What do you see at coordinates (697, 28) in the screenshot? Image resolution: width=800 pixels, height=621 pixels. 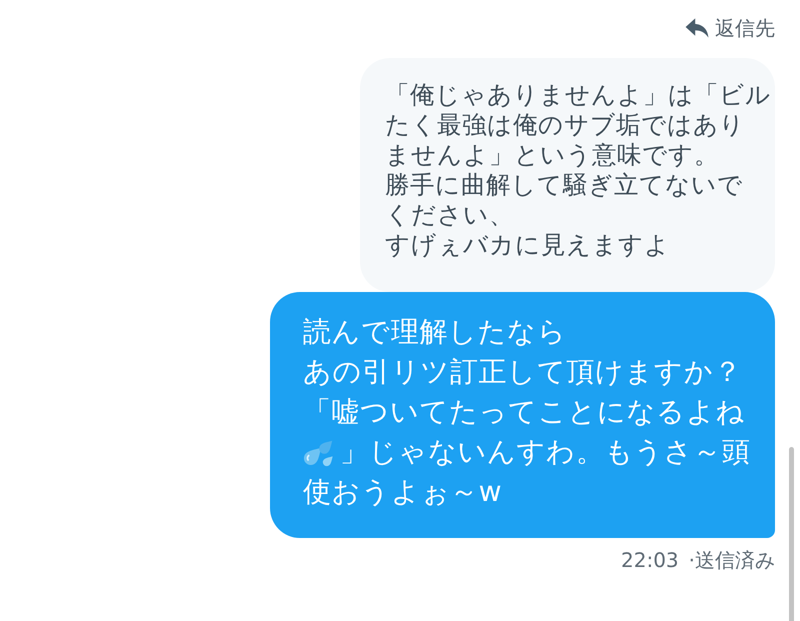 I see `reply-icon` at bounding box center [697, 28].